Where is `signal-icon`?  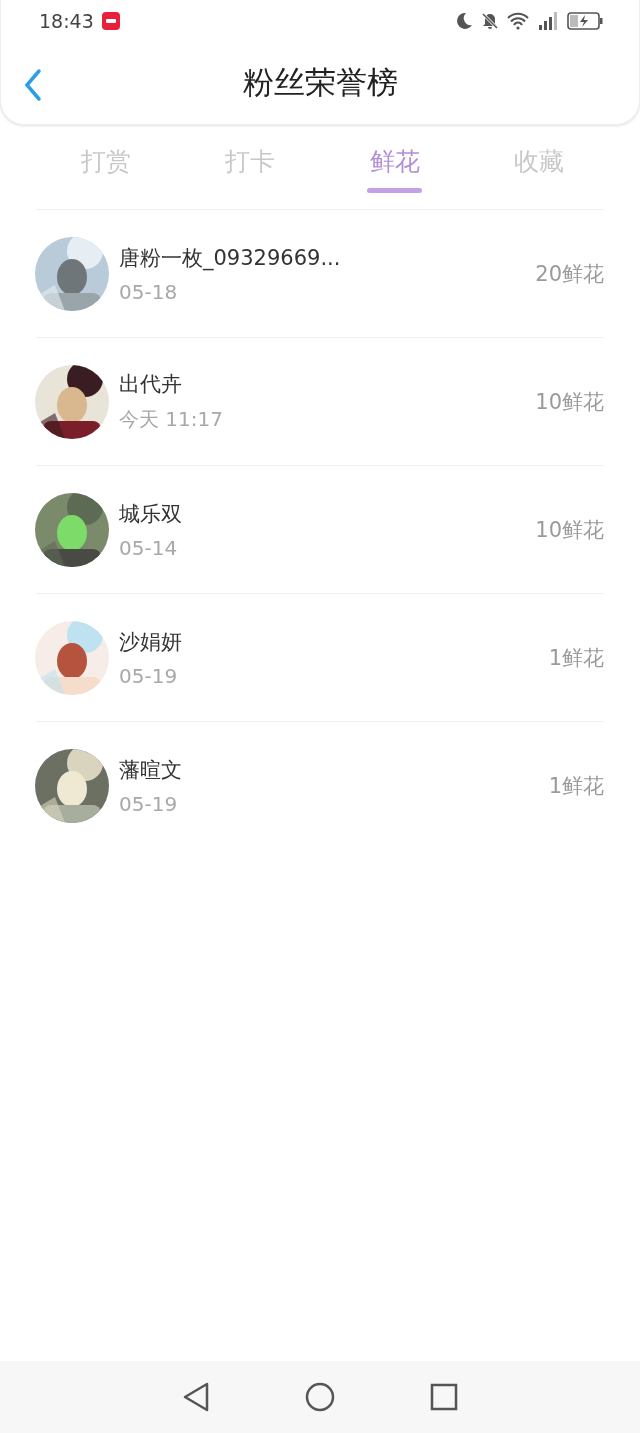
signal-icon is located at coordinates (548, 21).